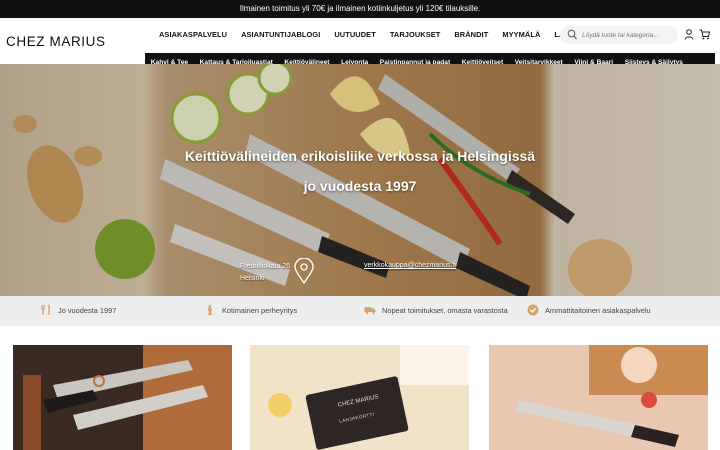 Image resolution: width=720 pixels, height=450 pixels. What do you see at coordinates (445, 310) in the screenshot?
I see `feature-label: Nopeat toimitukset, omasta varastosta` at bounding box center [445, 310].